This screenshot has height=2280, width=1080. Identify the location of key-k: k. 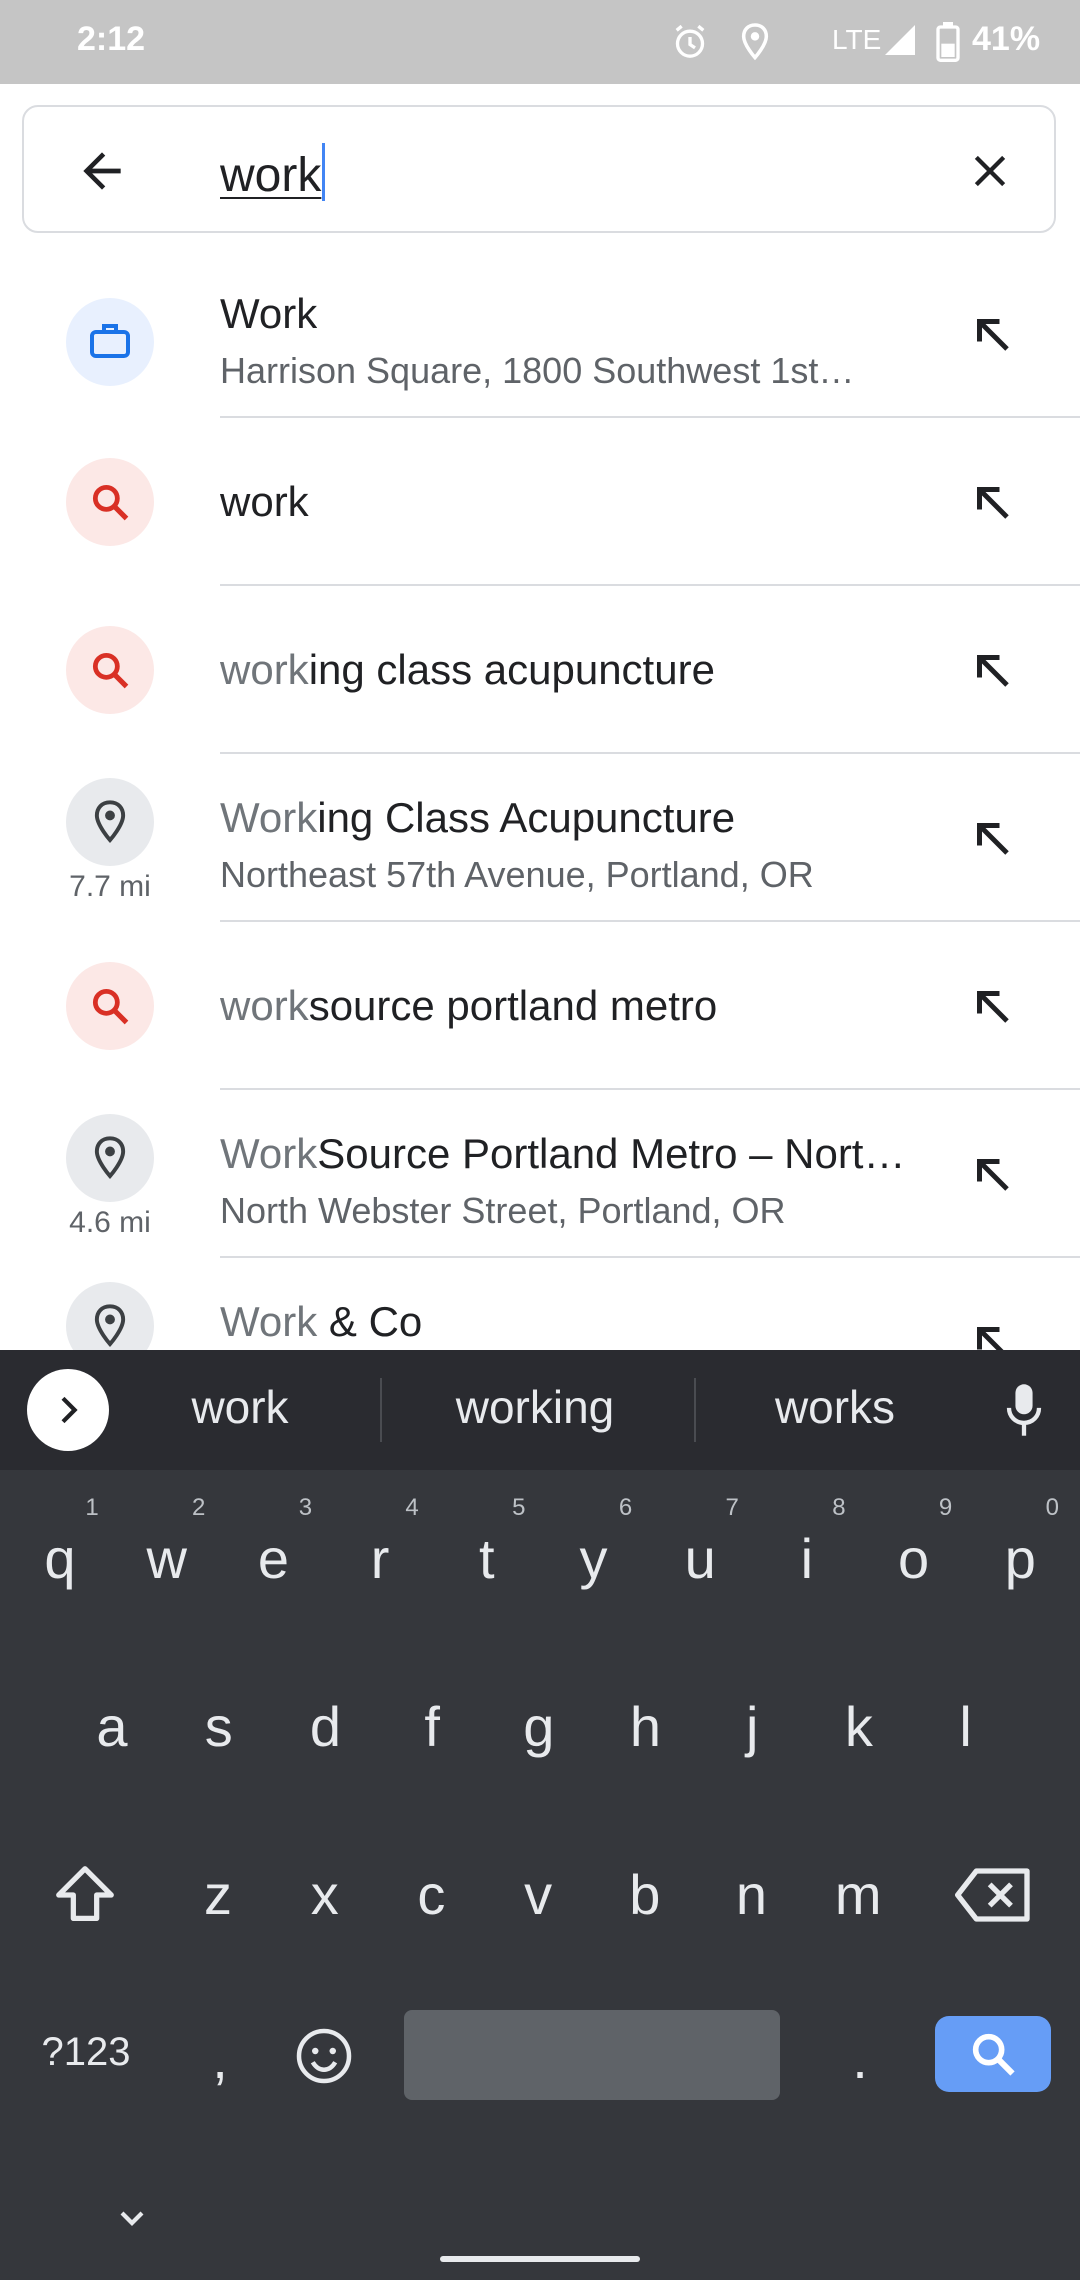
(859, 1726).